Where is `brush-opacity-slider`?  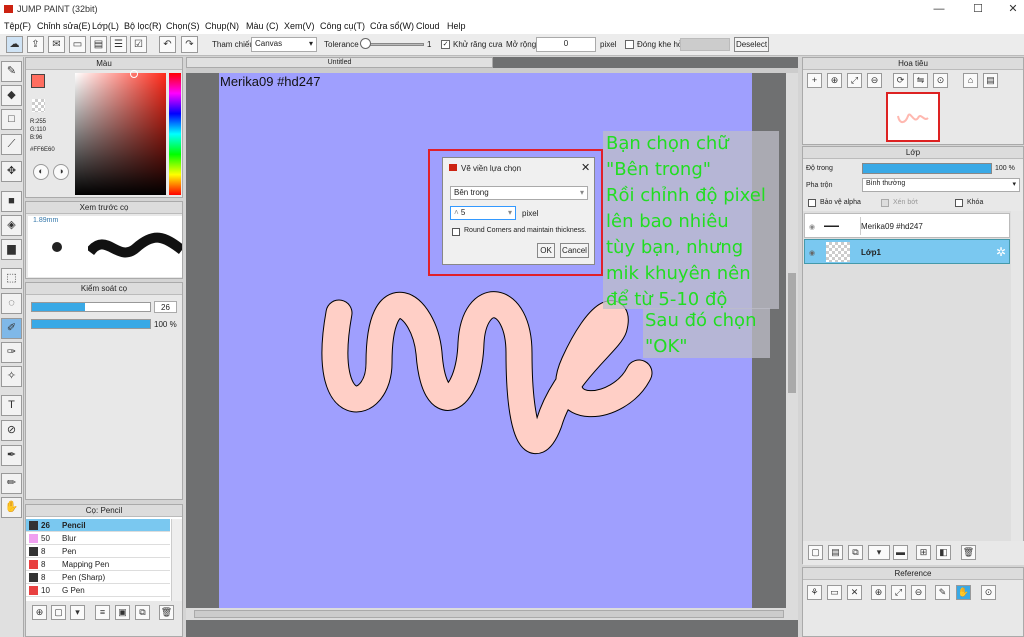
brush-opacity-slider is located at coordinates (91, 324).